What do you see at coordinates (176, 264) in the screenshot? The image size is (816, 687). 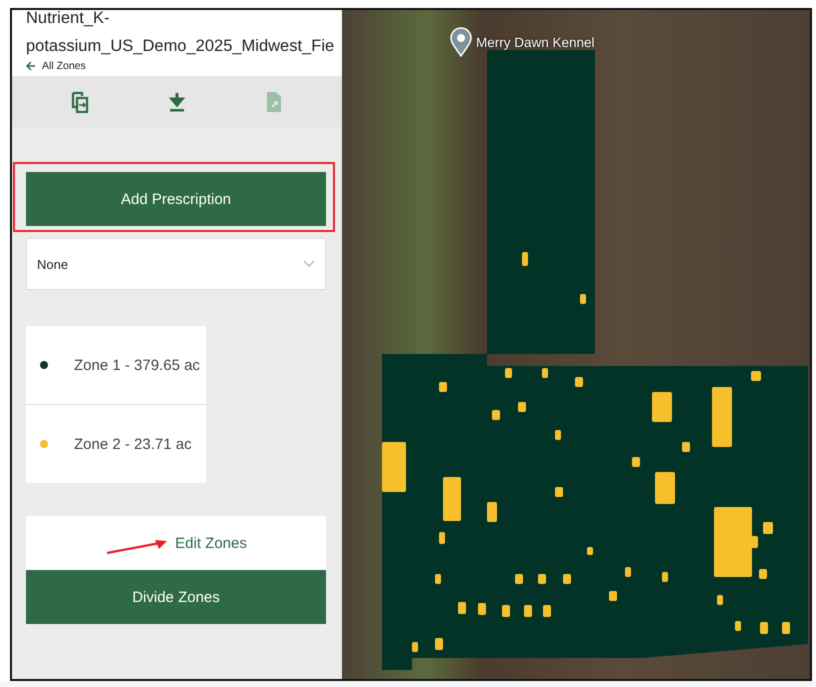 I see `prescription-dropdown: None` at bounding box center [176, 264].